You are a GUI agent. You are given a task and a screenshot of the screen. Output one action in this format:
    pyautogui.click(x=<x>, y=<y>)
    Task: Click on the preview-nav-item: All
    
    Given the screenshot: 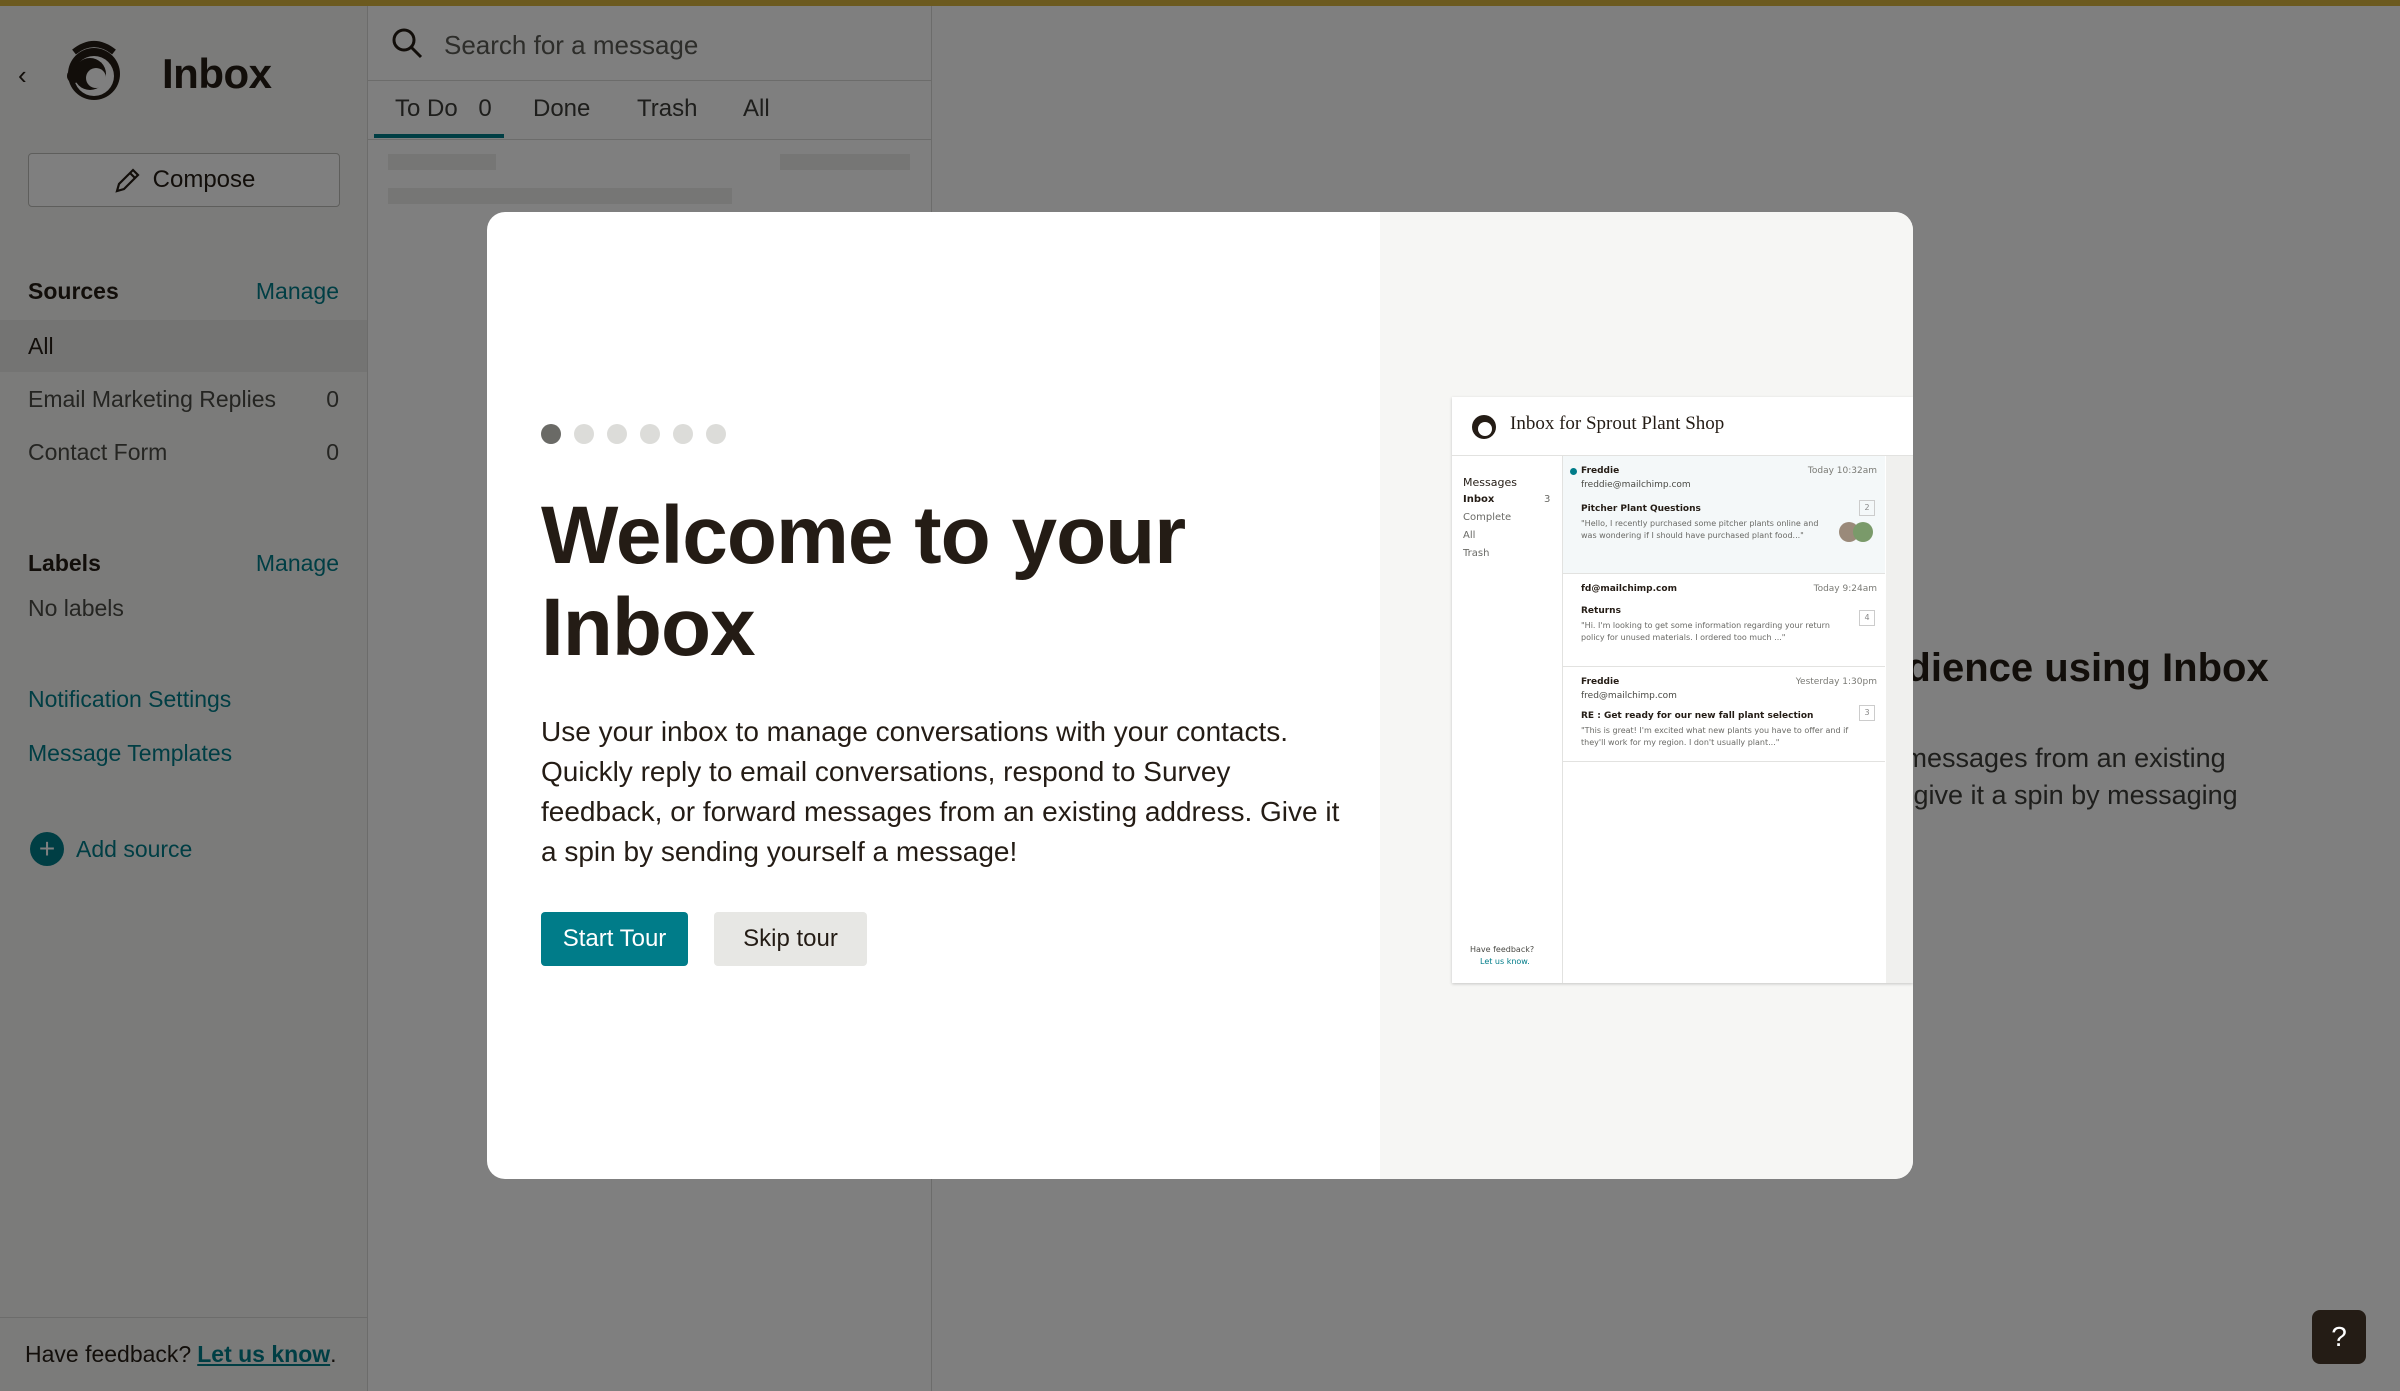 What is the action you would take?
    pyautogui.click(x=1469, y=535)
    